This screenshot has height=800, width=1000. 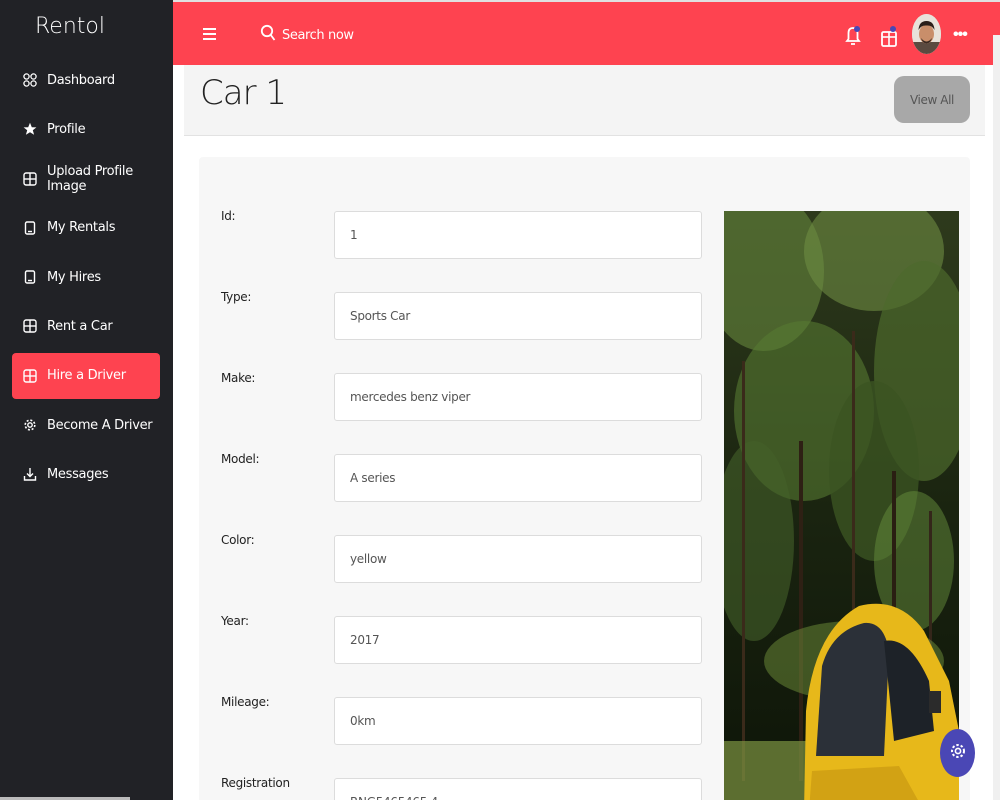 I want to click on field-row: Model:, so click(x=454, y=478).